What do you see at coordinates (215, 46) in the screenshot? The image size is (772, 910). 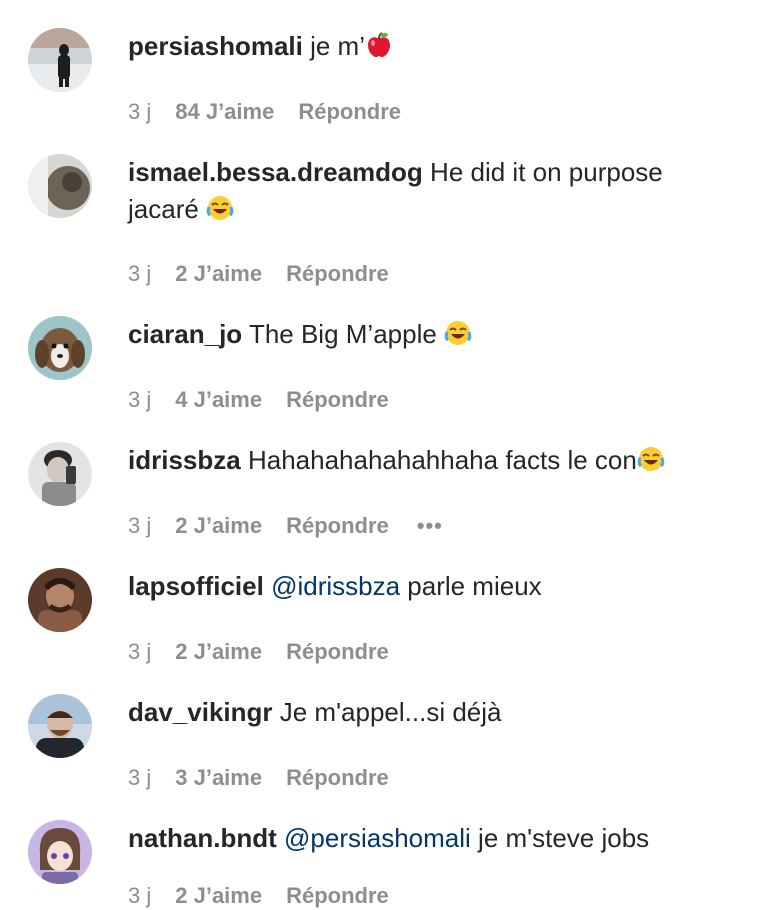 I see `comment-username: persiashomali` at bounding box center [215, 46].